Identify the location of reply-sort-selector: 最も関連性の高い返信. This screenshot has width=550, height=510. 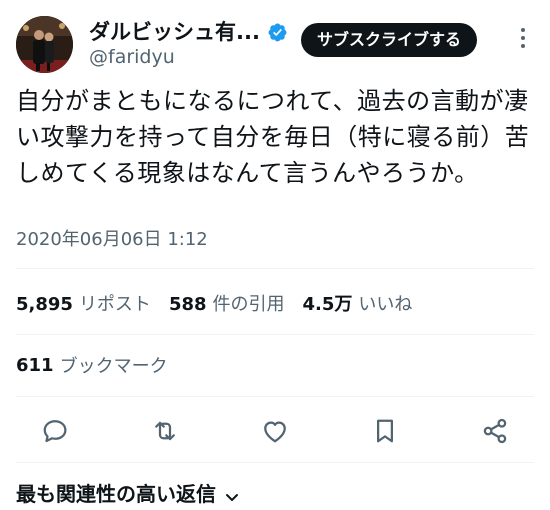
(128, 494).